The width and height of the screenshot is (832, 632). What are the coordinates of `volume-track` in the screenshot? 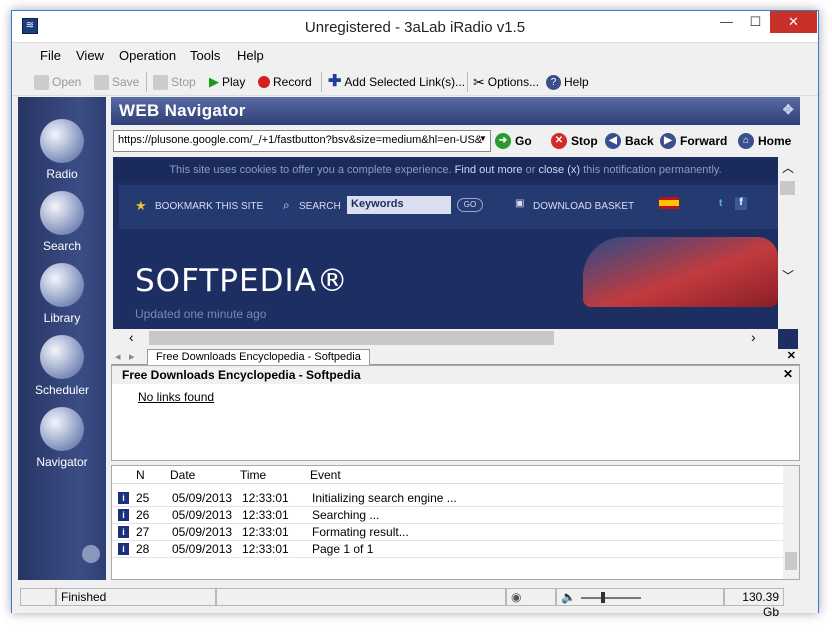 It's located at (611, 598).